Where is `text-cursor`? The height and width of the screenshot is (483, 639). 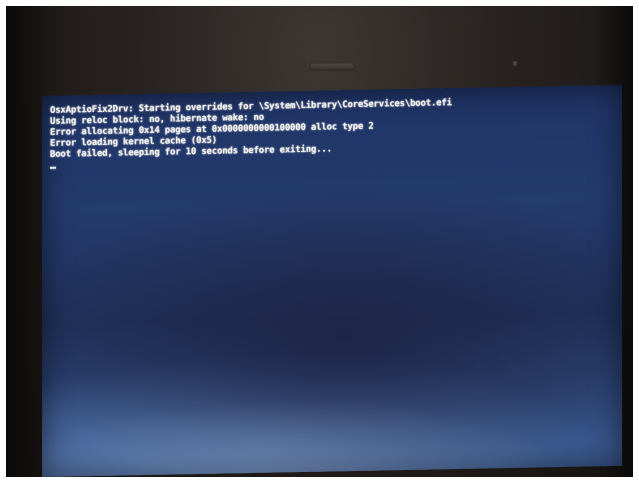 text-cursor is located at coordinates (53, 167).